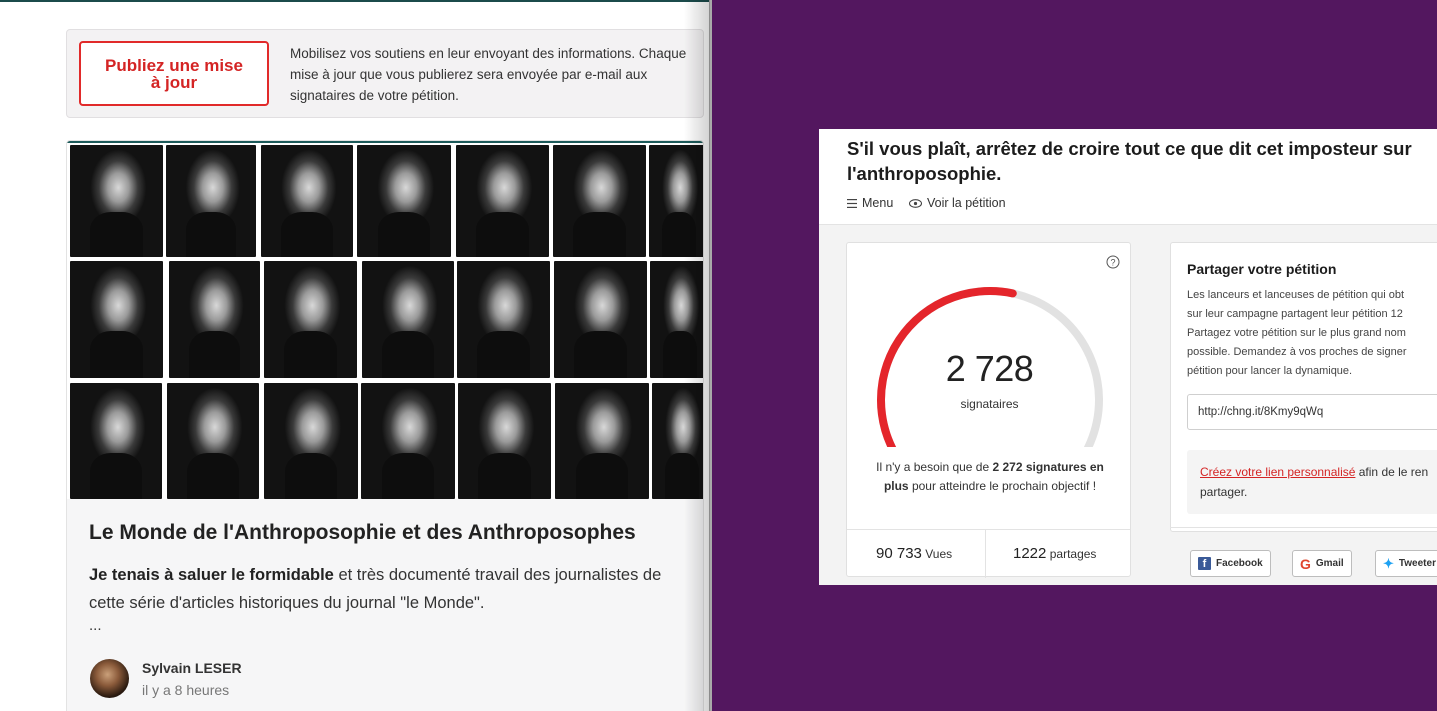 The image size is (1437, 711). I want to click on view-petition-link: Voir la pétition, so click(957, 203).